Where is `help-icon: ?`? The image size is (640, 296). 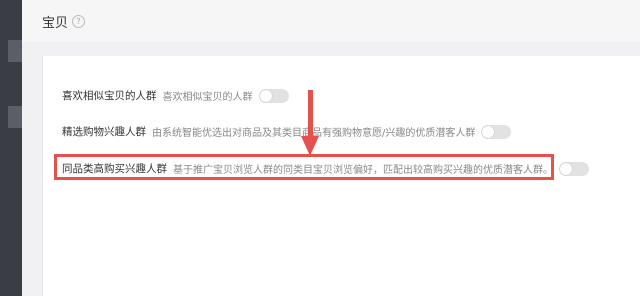 help-icon: ? is located at coordinates (79, 21).